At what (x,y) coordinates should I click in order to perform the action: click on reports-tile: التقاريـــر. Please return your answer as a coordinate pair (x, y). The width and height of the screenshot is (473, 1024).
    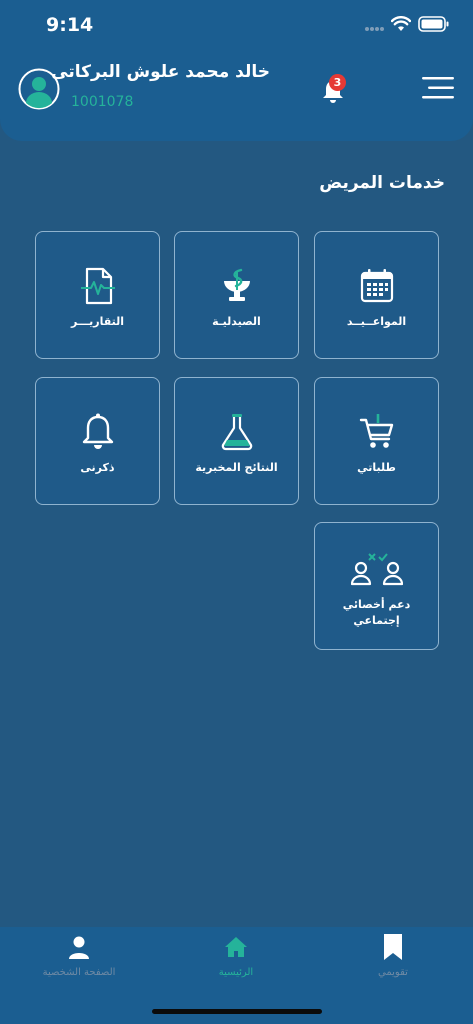
    Looking at the image, I should click on (97, 295).